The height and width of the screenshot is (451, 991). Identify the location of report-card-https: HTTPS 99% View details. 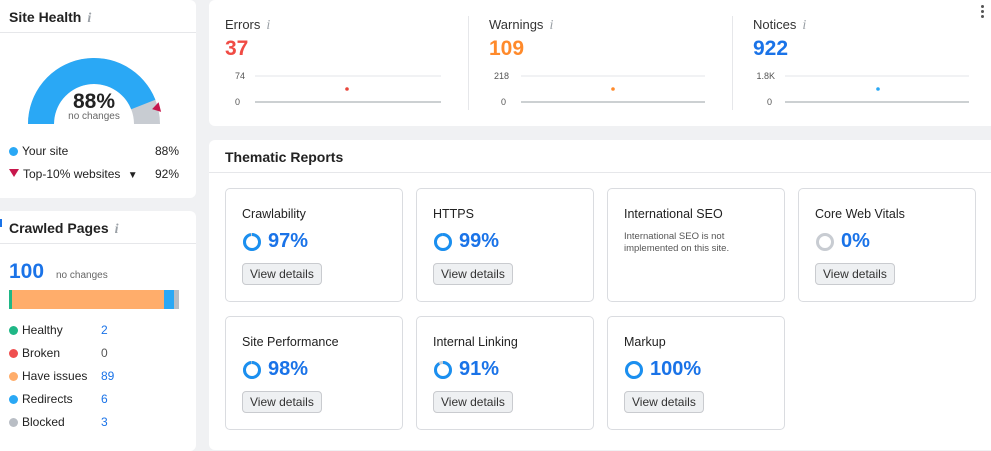
(505, 245).